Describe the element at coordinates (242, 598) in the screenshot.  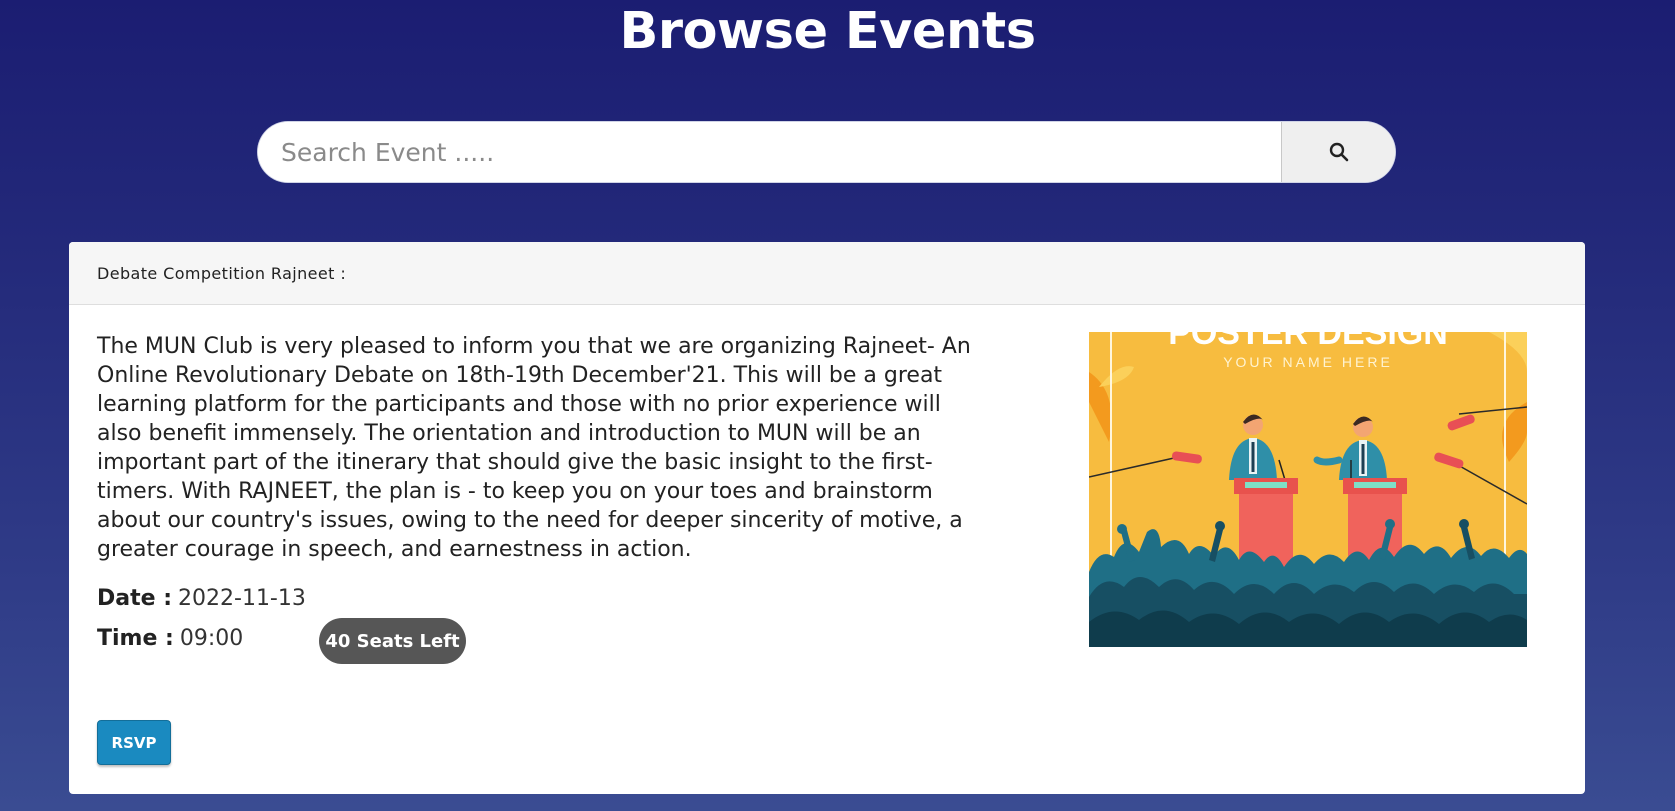
I see `date-value: 2022-11-13` at that location.